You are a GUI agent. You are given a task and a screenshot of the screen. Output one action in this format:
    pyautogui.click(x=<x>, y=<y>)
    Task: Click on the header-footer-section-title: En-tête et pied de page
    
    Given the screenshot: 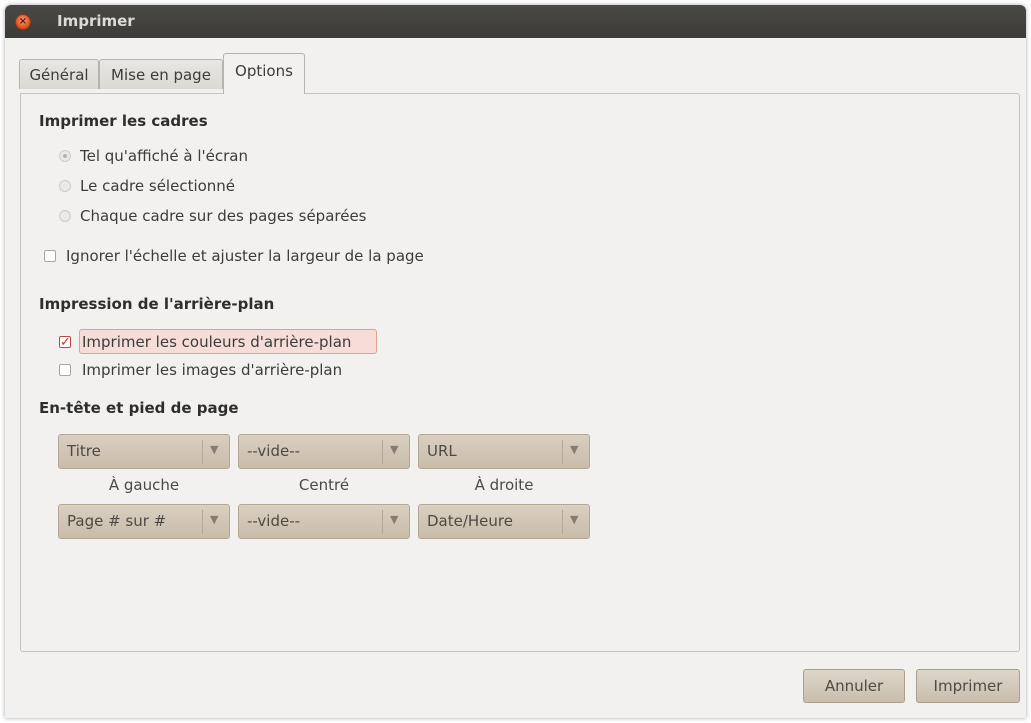 What is the action you would take?
    pyautogui.click(x=139, y=408)
    